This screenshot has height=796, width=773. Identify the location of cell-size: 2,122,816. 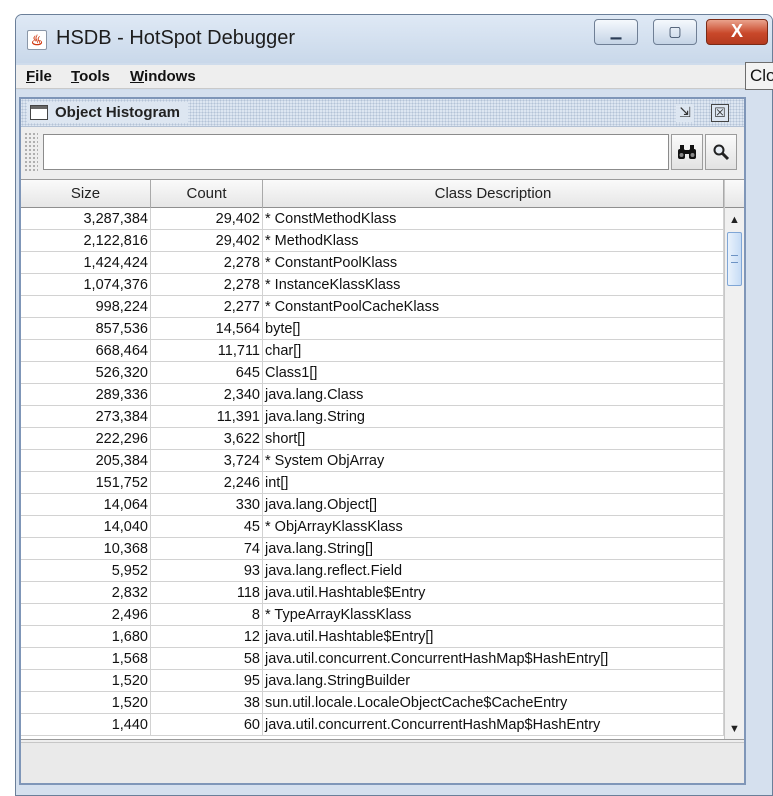
(86, 241).